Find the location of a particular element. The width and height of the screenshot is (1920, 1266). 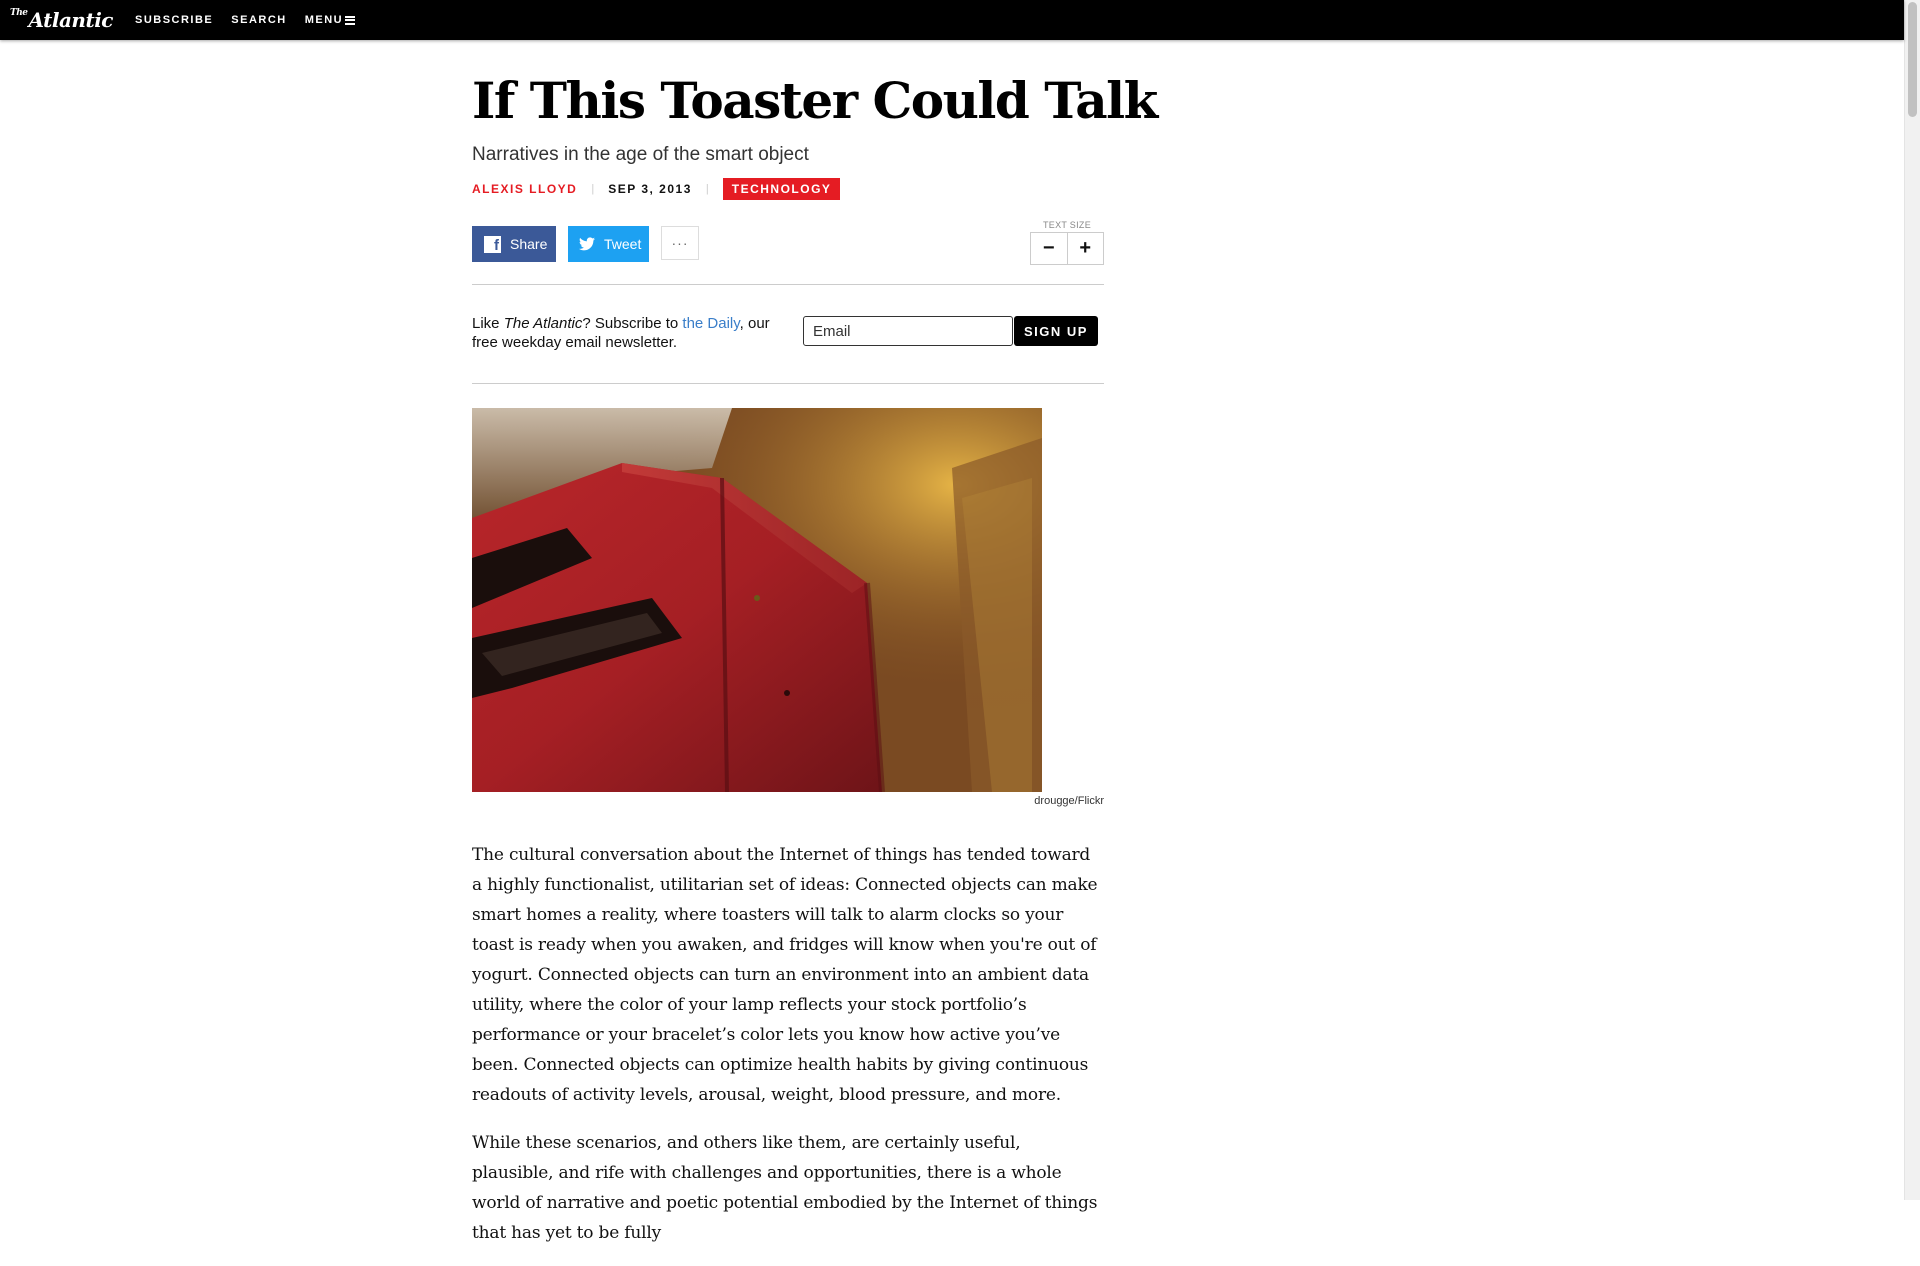

logo-small-text: The is located at coordinates (19, 13).